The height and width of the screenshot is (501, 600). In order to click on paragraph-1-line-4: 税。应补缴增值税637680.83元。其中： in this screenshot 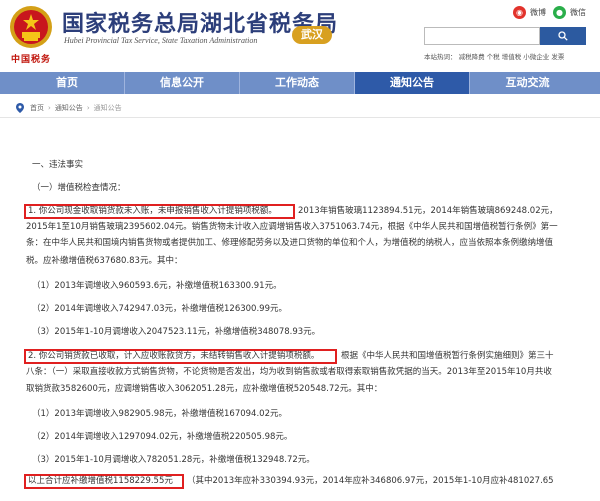, I will do `click(104, 261)`.